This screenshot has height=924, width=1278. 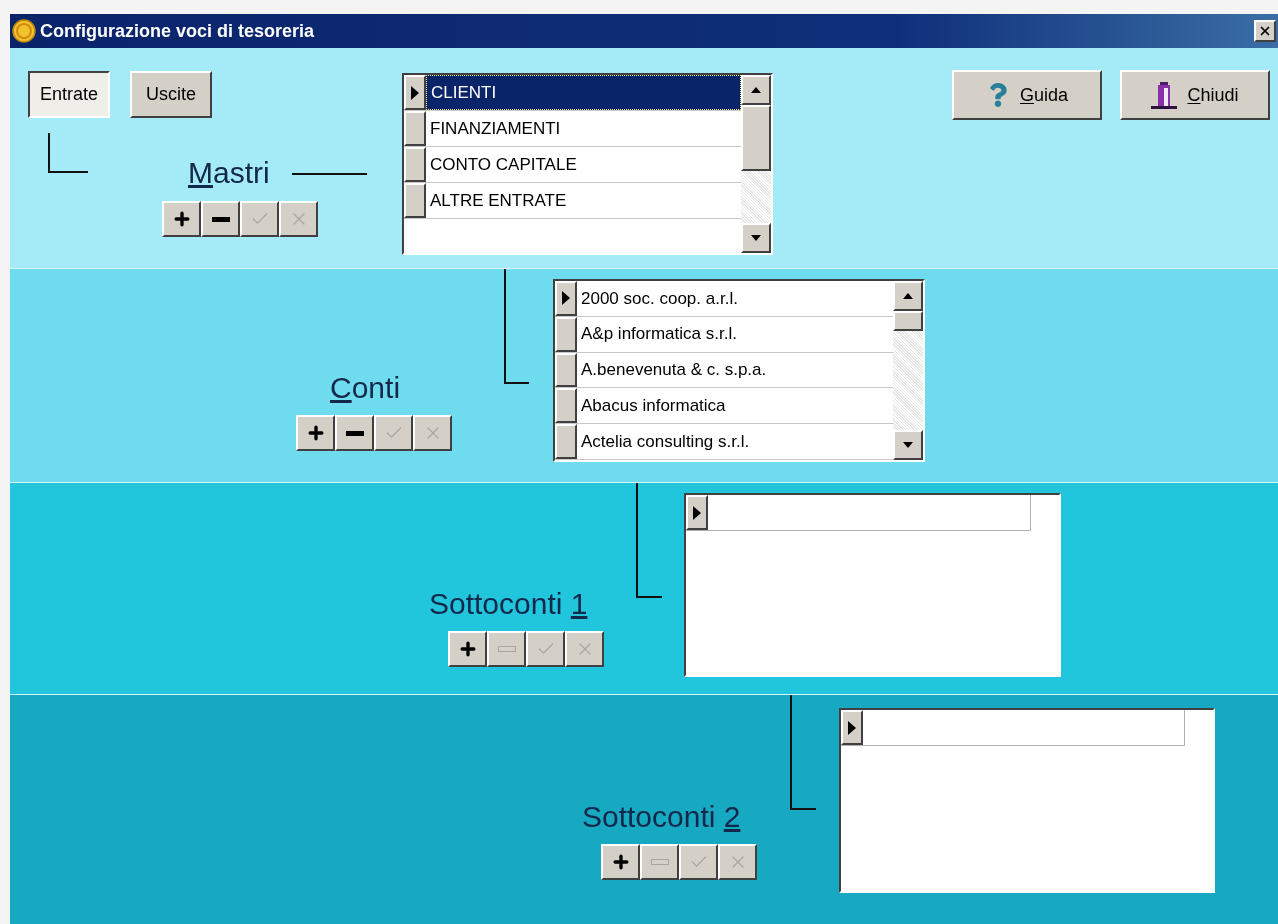 I want to click on grid-row: 2000 soc. coop. a.r.l., so click(x=735, y=298).